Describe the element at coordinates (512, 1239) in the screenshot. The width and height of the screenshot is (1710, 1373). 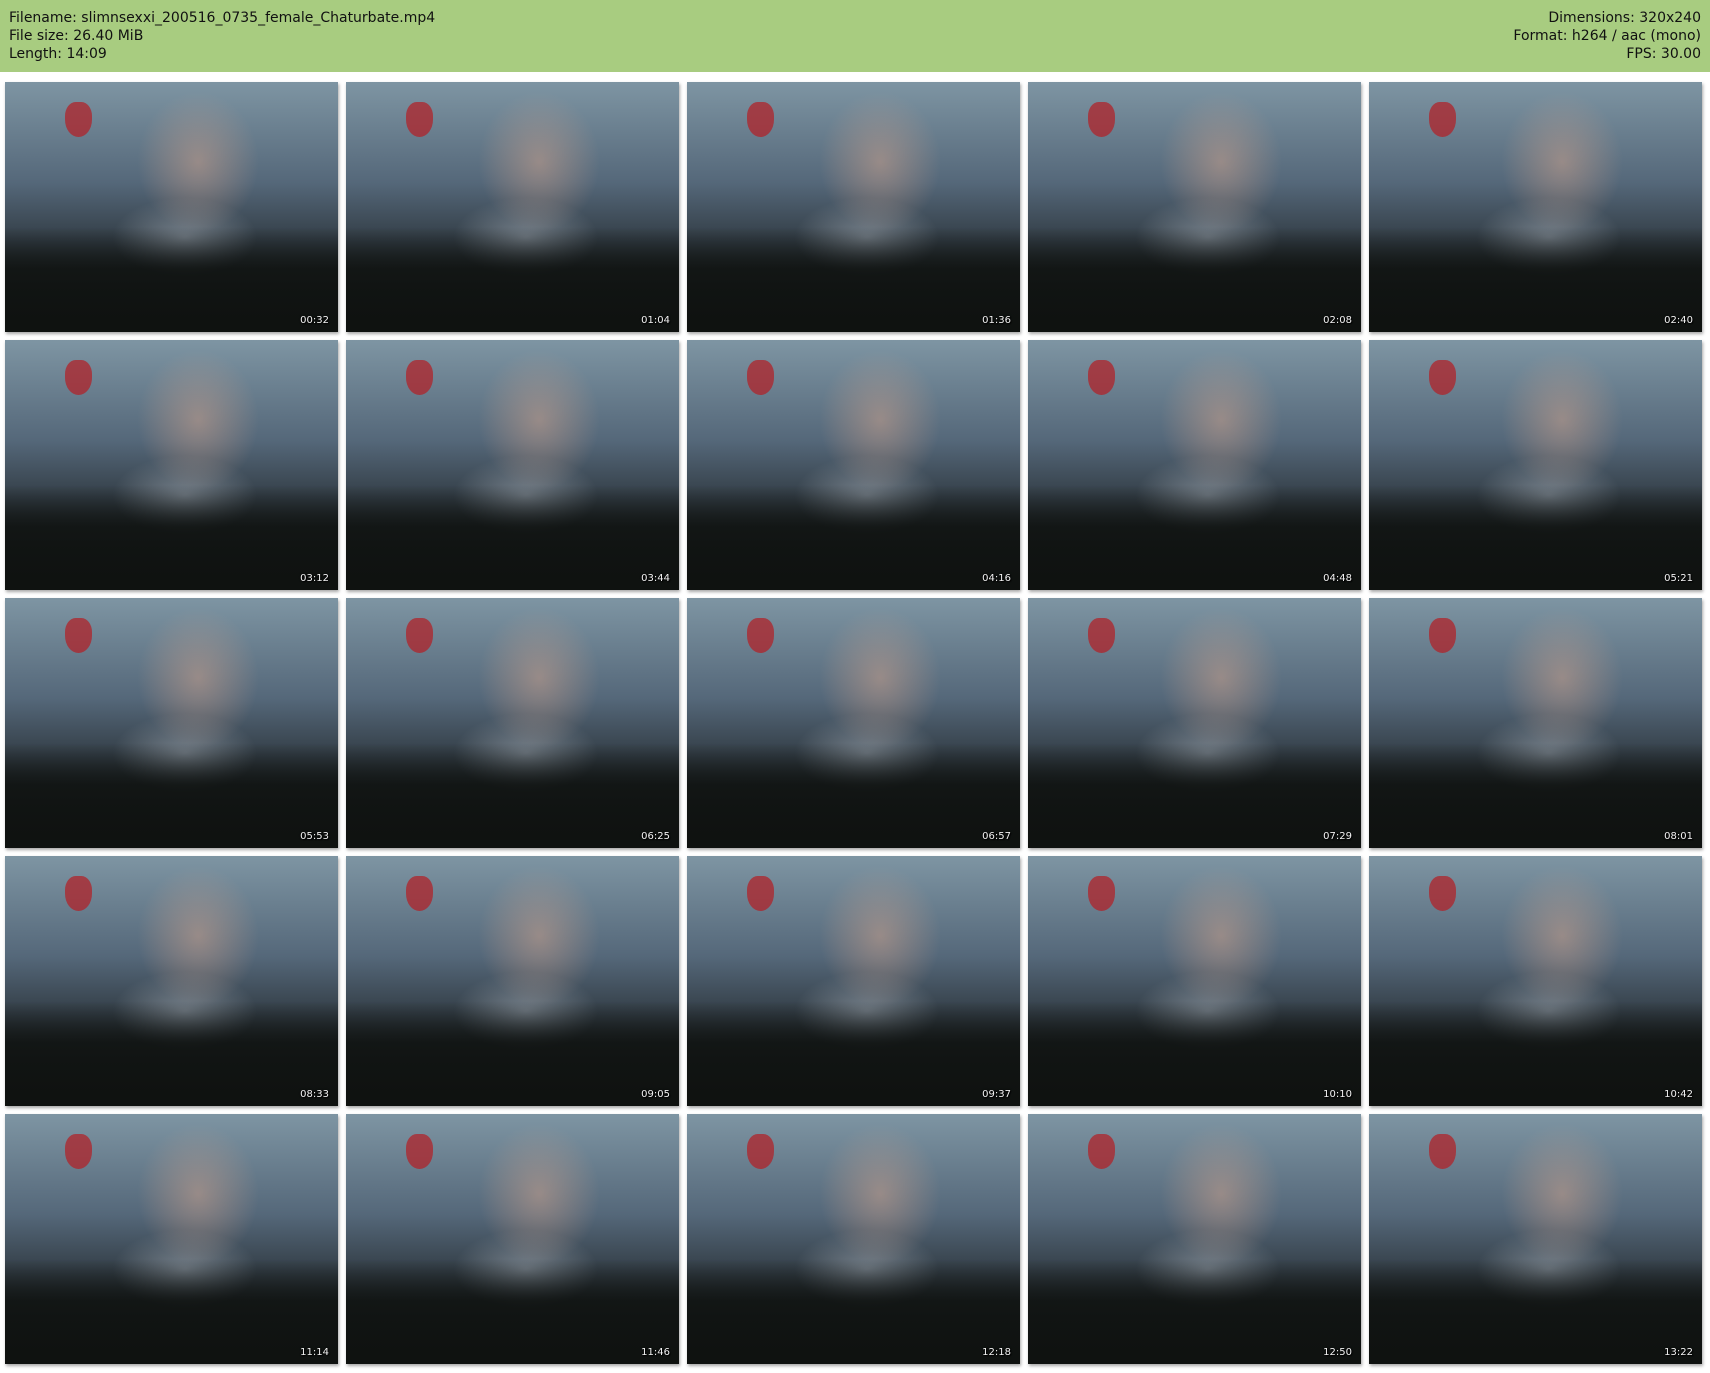
I see `video-thumbnail: 11:46` at that location.